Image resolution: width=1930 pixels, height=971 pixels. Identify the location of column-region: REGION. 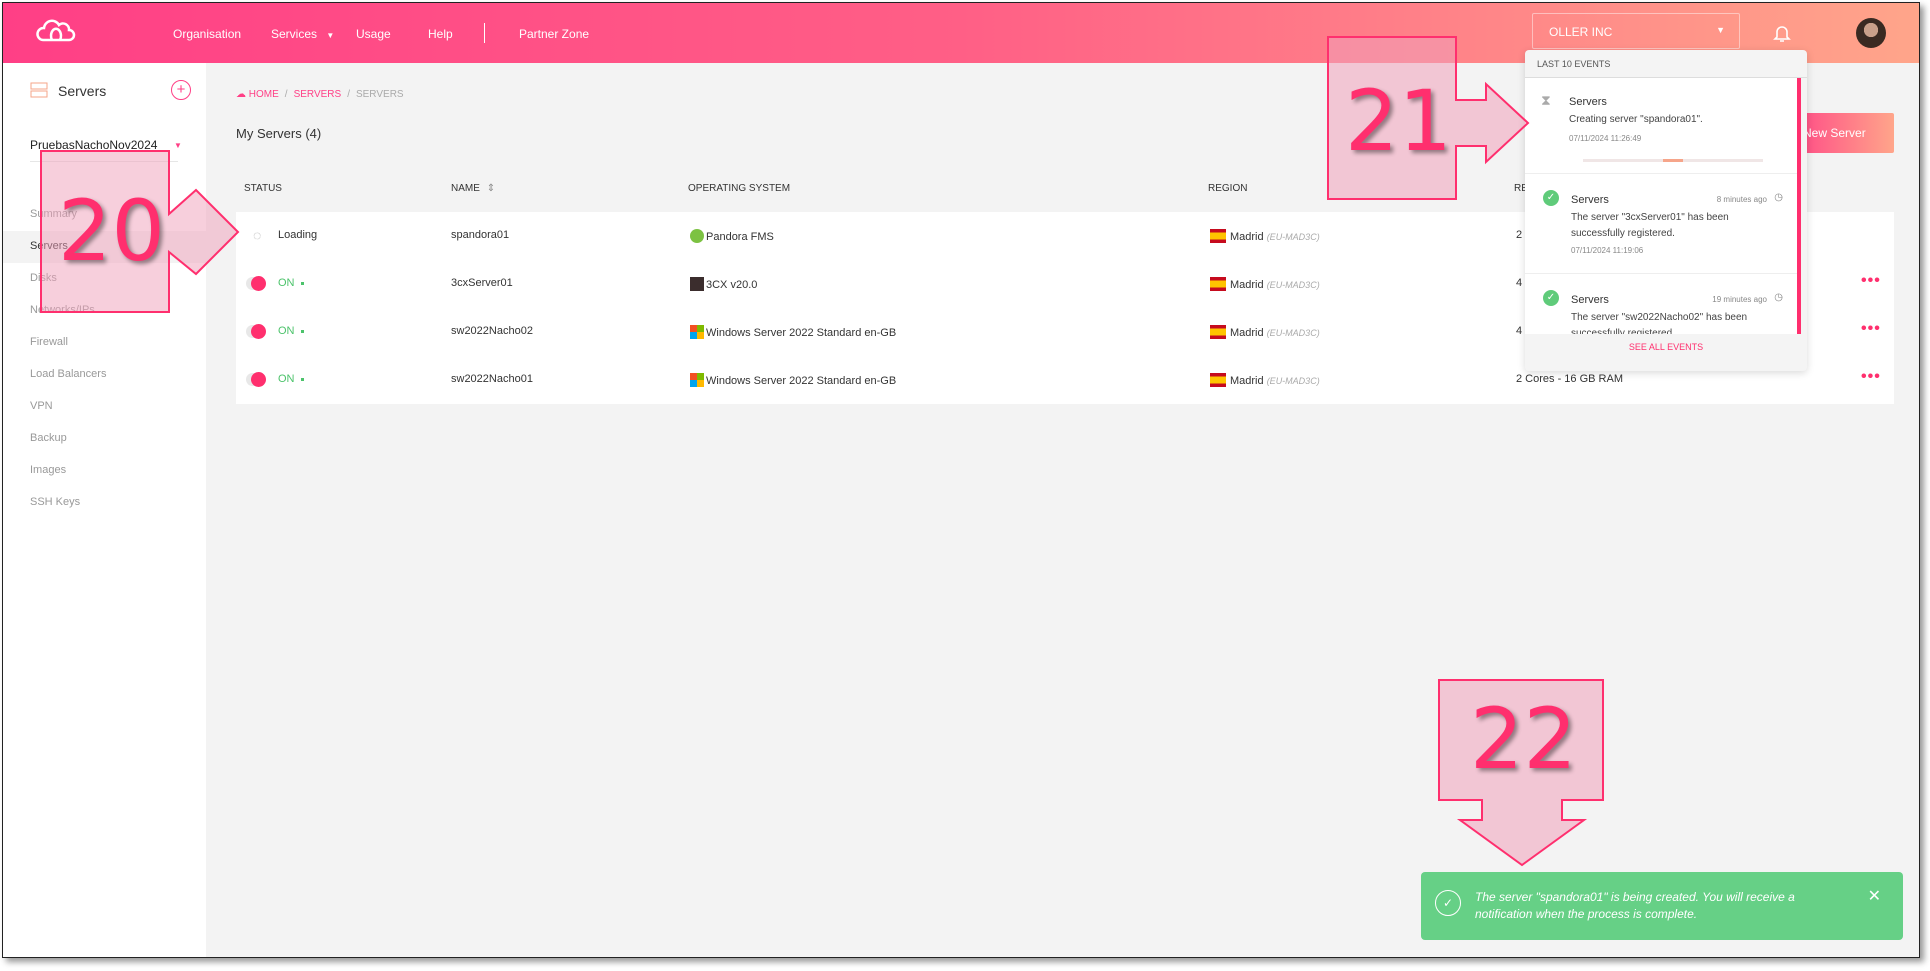
(1228, 188).